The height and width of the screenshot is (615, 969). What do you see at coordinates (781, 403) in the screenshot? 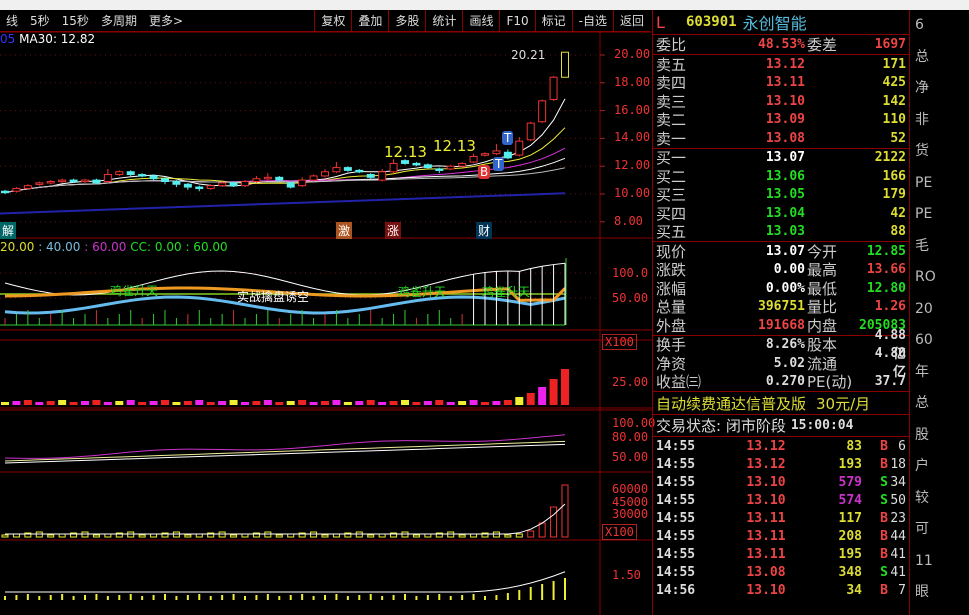
I see `promo-banner: 自动续费通达信普及版 30元/月` at bounding box center [781, 403].